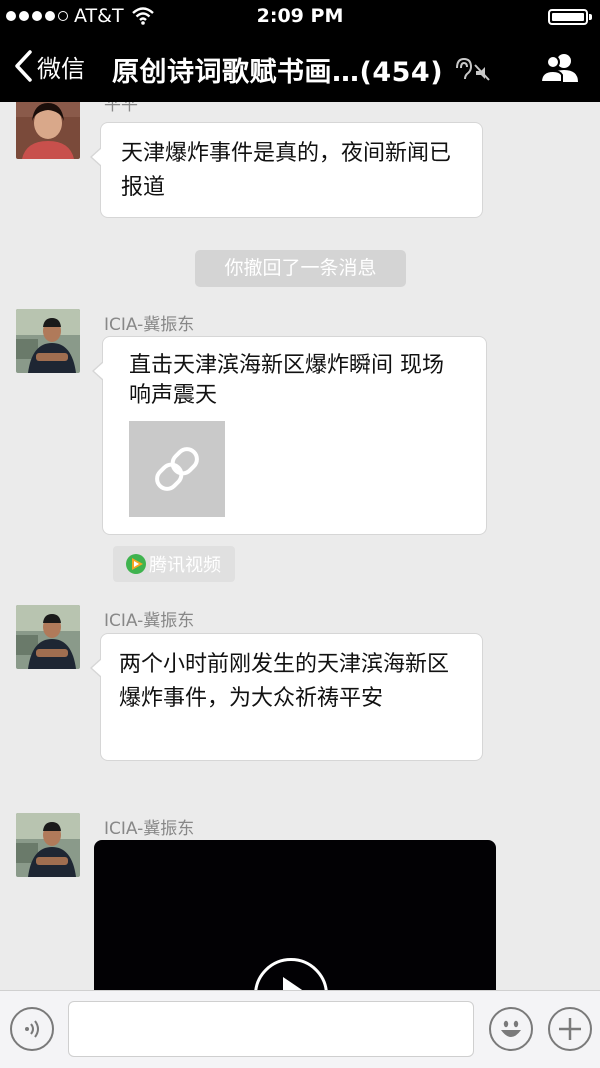 The image size is (600, 1068). I want to click on status-bar: AT&T 2:09 PM, so click(300, 17).